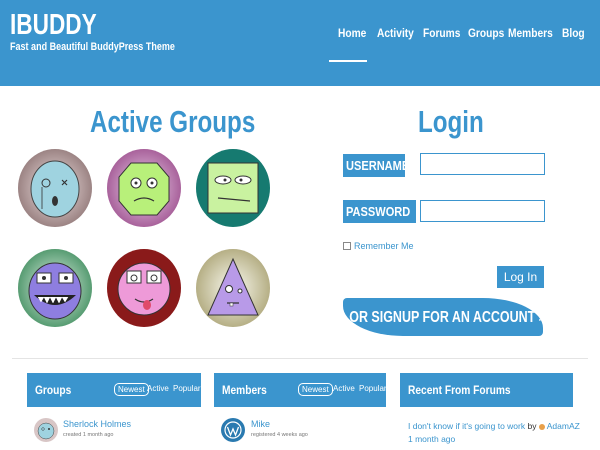  What do you see at coordinates (53, 25) in the screenshot?
I see `site-logo: IBUDDY` at bounding box center [53, 25].